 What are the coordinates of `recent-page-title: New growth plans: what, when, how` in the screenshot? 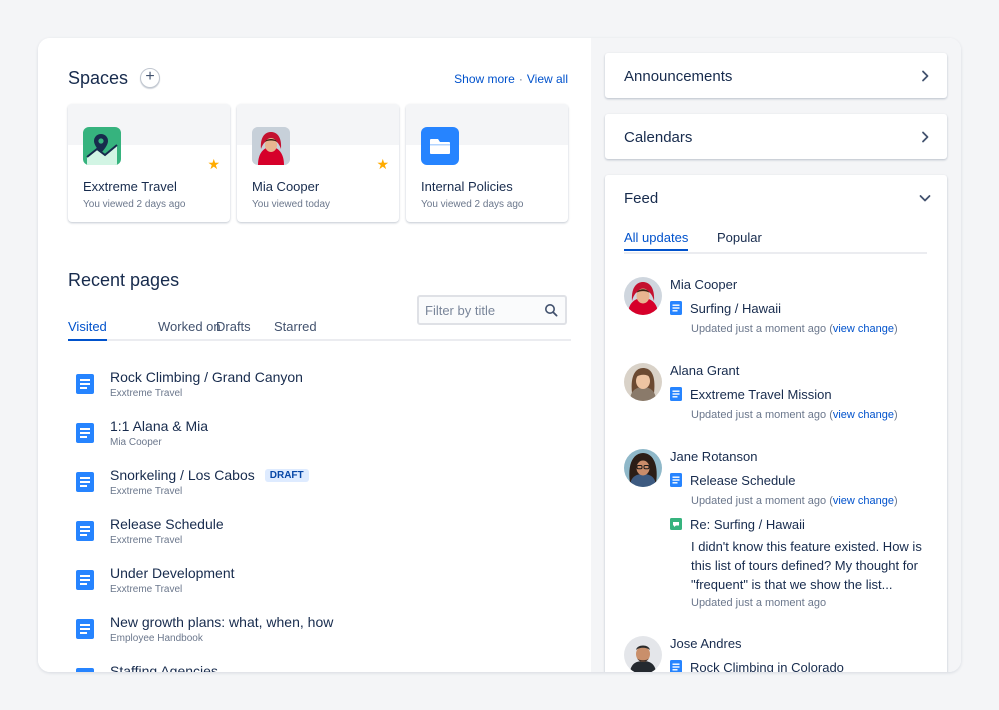 It's located at (222, 622).